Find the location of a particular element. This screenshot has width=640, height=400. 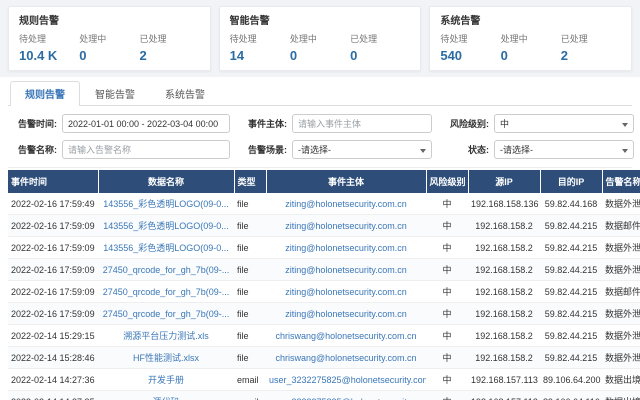

stat-card-title: 智能告警 is located at coordinates (249, 21).